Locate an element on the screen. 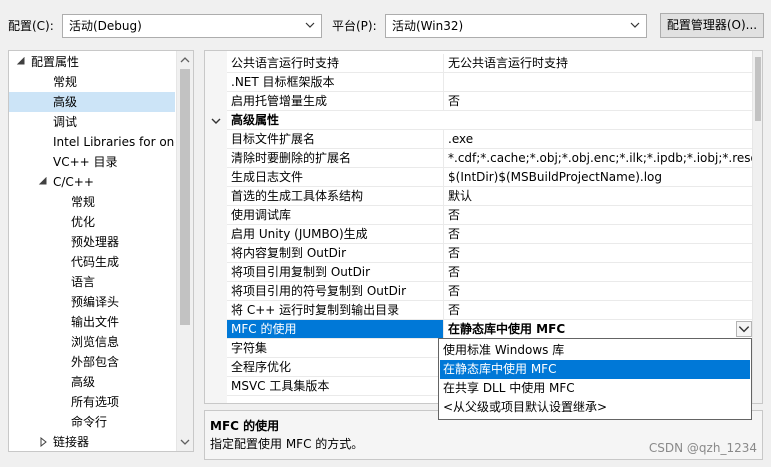  property-row: 启用 Unity (JUMBO)生成否 is located at coordinates (479, 234).